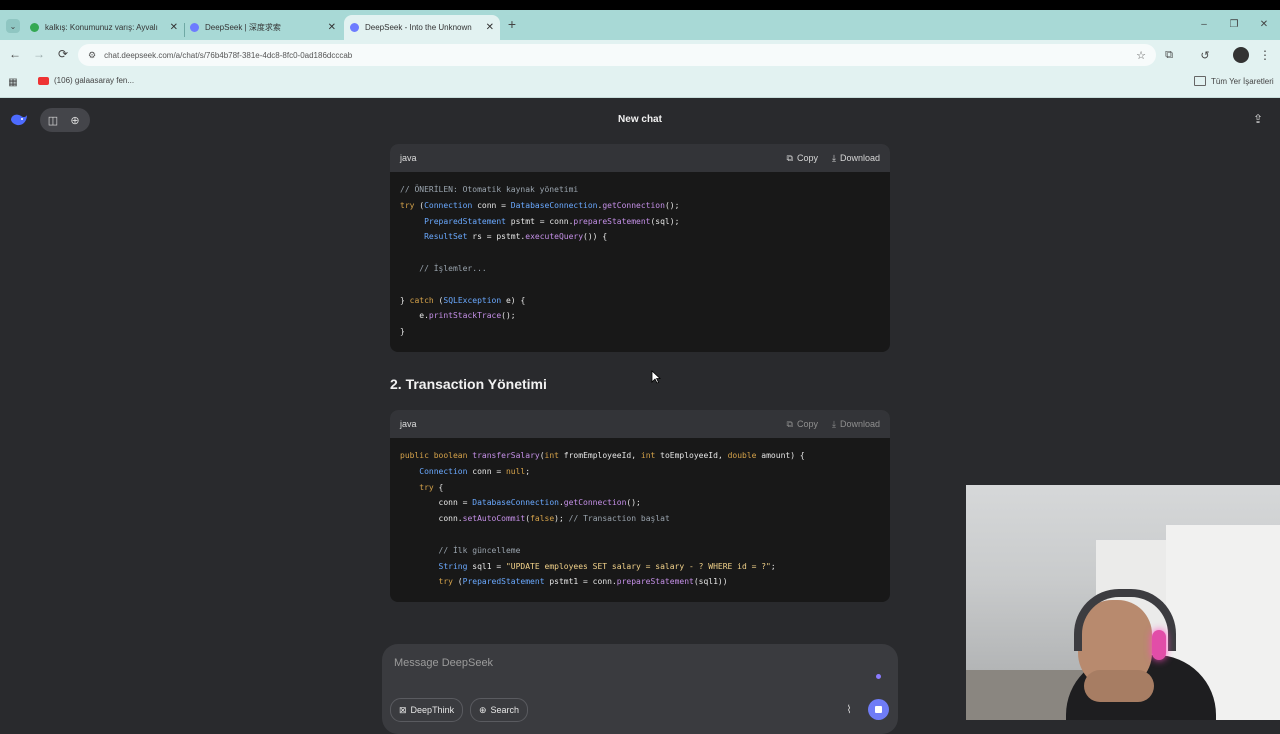  What do you see at coordinates (1241, 55) in the screenshot?
I see `profile-avatar-icon` at bounding box center [1241, 55].